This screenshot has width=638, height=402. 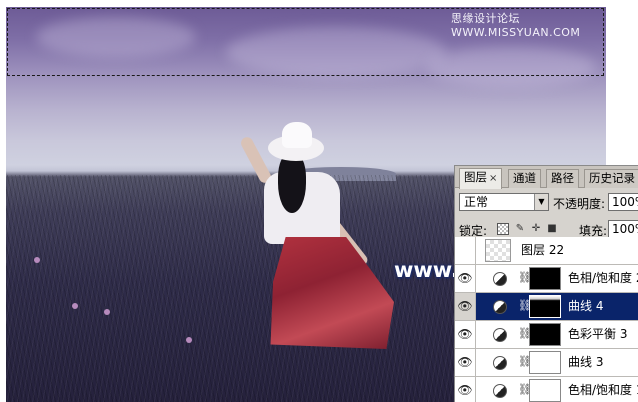 I want to click on layer-row: 图层 22, so click(x=546, y=251).